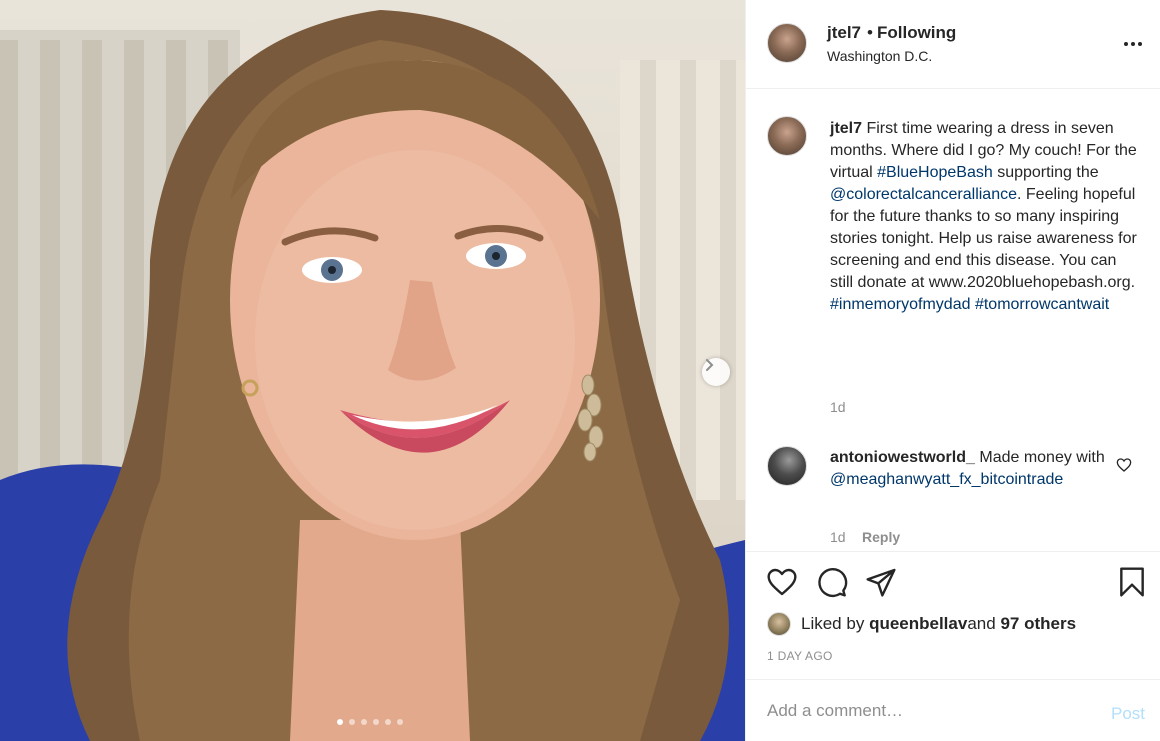  Describe the element at coordinates (838, 407) in the screenshot. I see `caption-timestamp: 1d` at that location.